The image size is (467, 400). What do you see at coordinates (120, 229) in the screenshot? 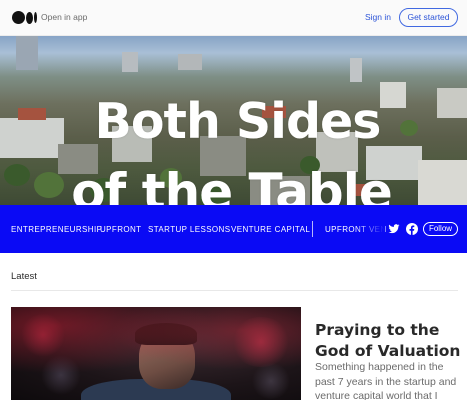
I see `nav-item-upfront: UPFRONT` at bounding box center [120, 229].